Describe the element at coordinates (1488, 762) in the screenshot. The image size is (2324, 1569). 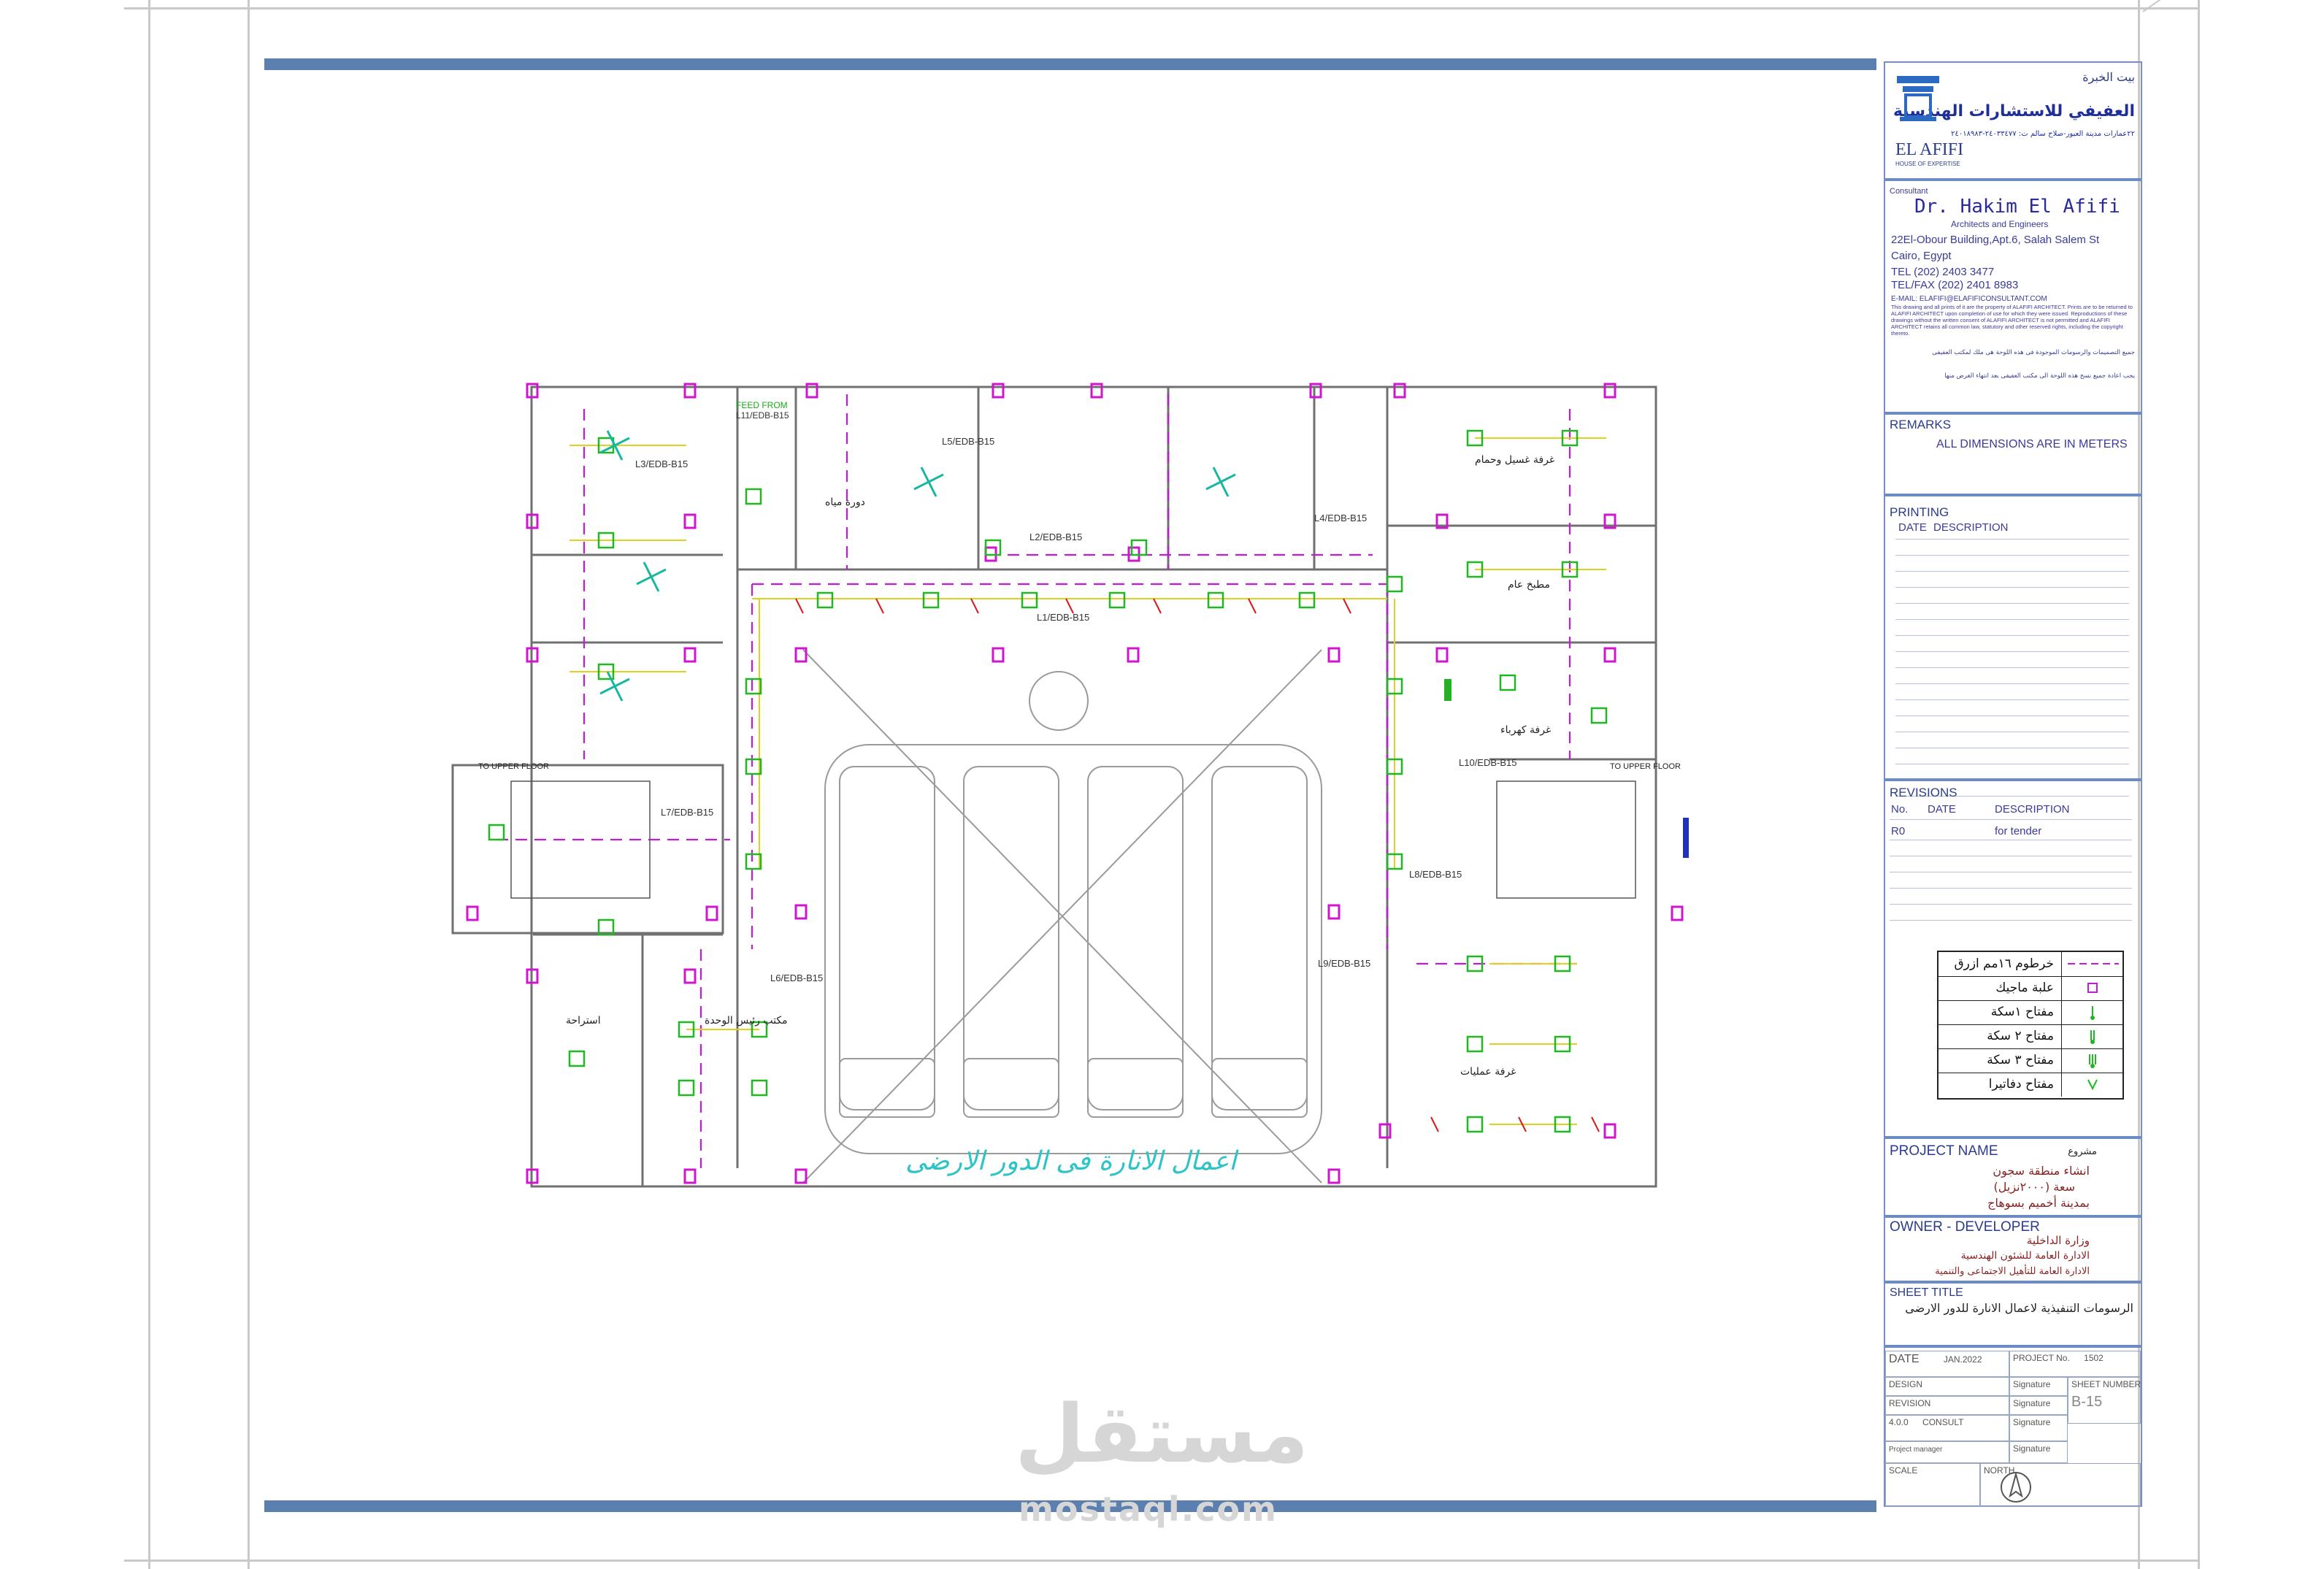
I see `circuit-label: L10/EDB-B15` at that location.